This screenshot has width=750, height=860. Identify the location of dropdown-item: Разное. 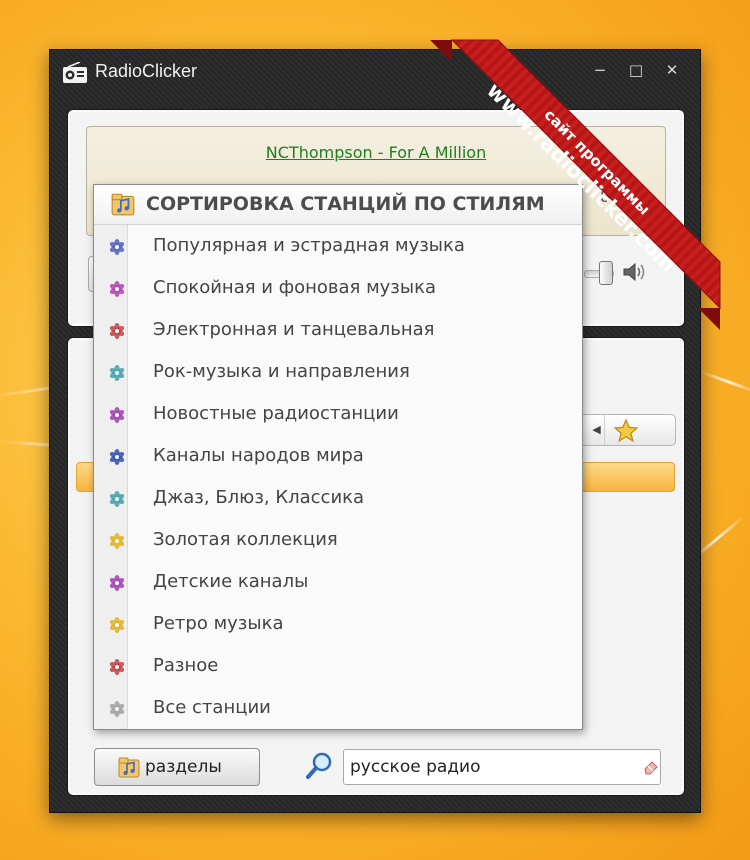
(338, 666).